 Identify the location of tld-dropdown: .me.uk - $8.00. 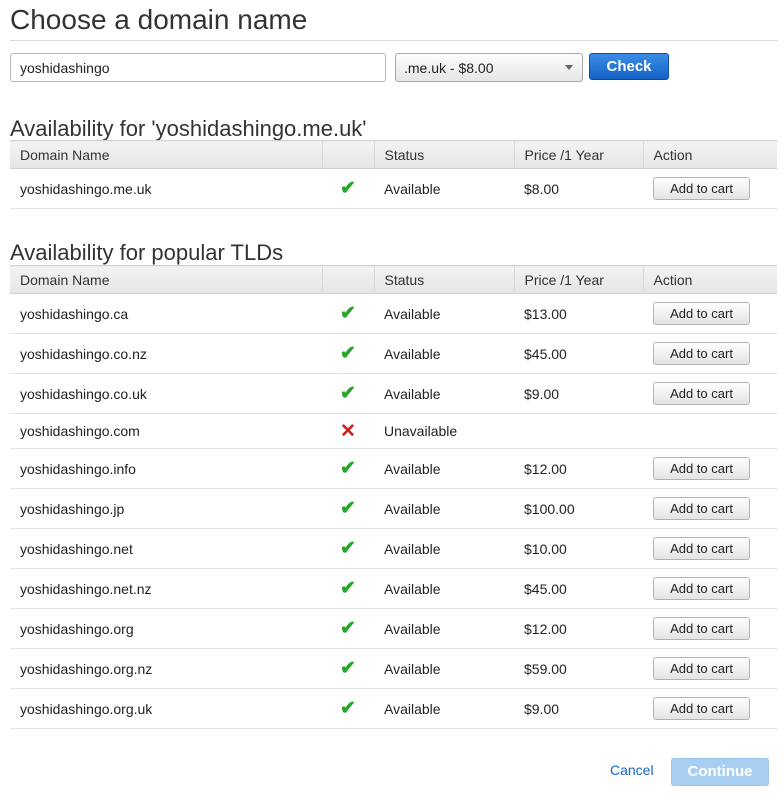
(489, 67).